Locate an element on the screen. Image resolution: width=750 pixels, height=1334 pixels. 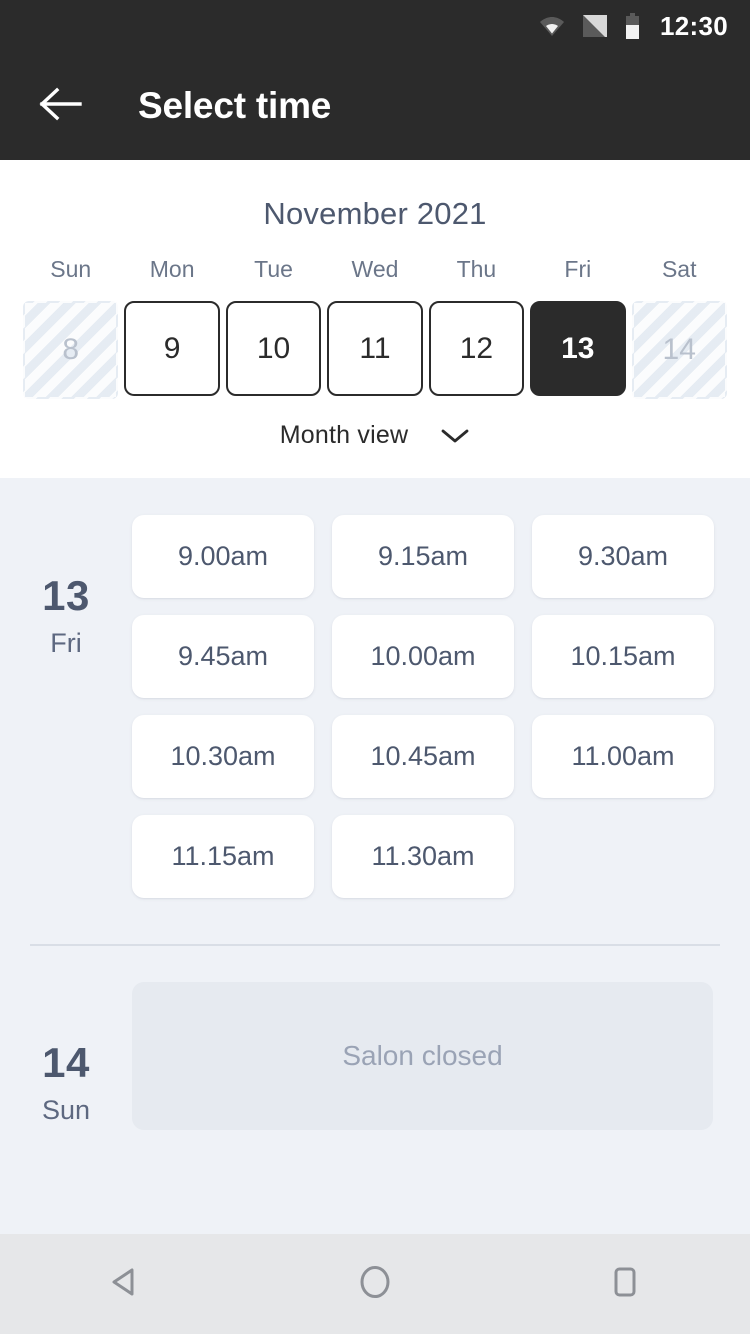
status-bar-clock: 12:30 is located at coordinates (694, 25).